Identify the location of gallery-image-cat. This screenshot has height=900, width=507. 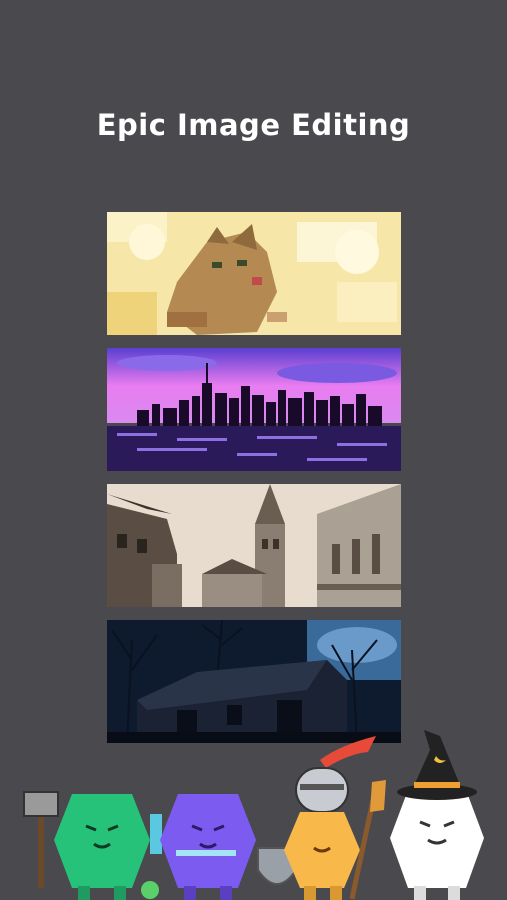
(254, 273).